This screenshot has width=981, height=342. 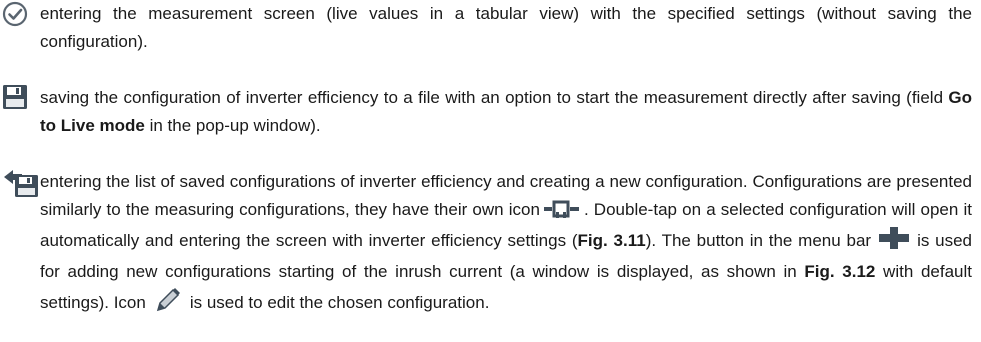 I want to click on checkmark-circle-icon, so click(x=15, y=16).